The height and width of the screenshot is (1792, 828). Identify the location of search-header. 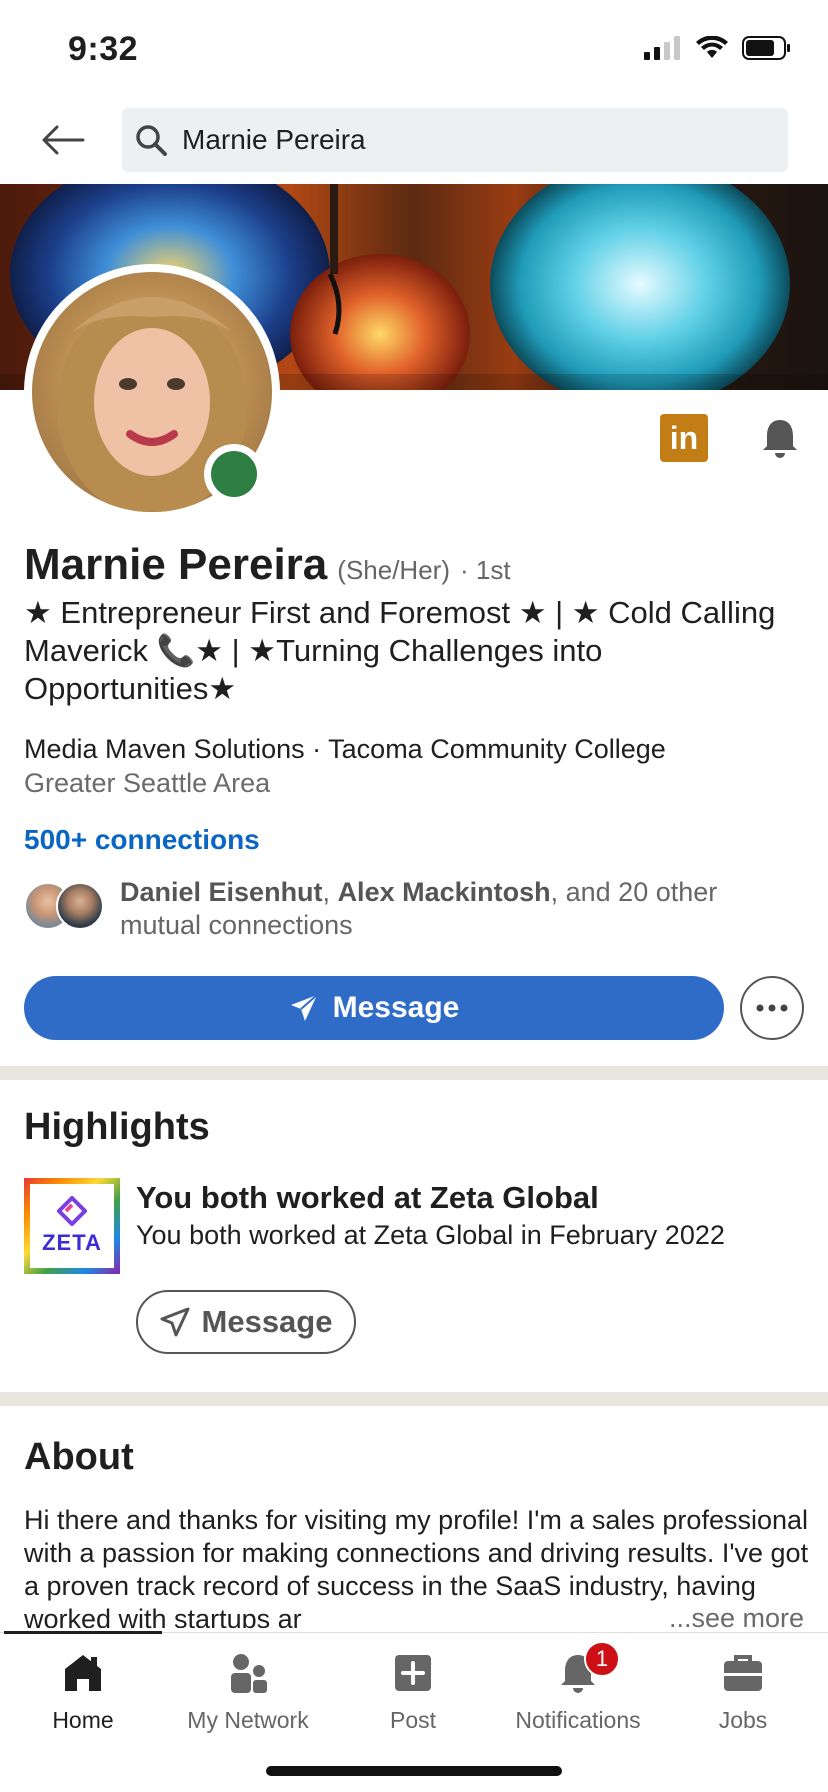
(414, 142).